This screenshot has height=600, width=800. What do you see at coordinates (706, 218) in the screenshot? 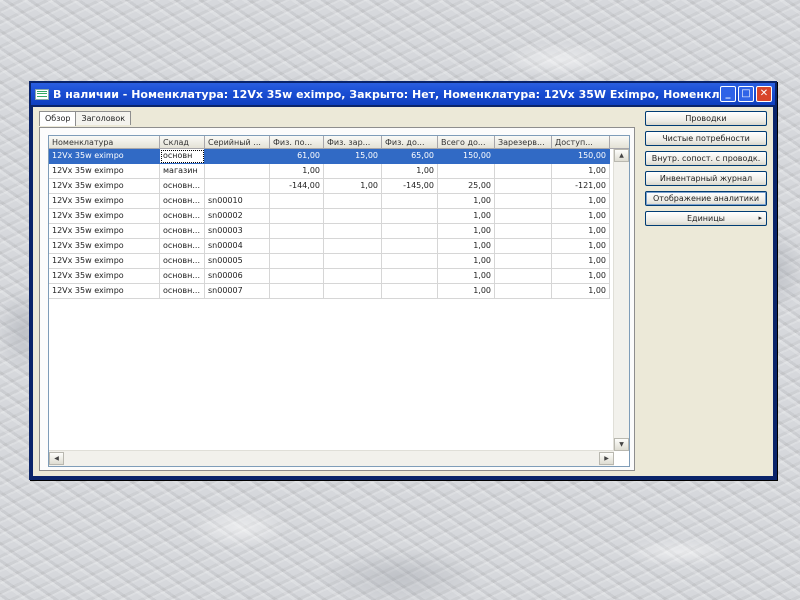
I see `units-button: Единицы ▸` at bounding box center [706, 218].